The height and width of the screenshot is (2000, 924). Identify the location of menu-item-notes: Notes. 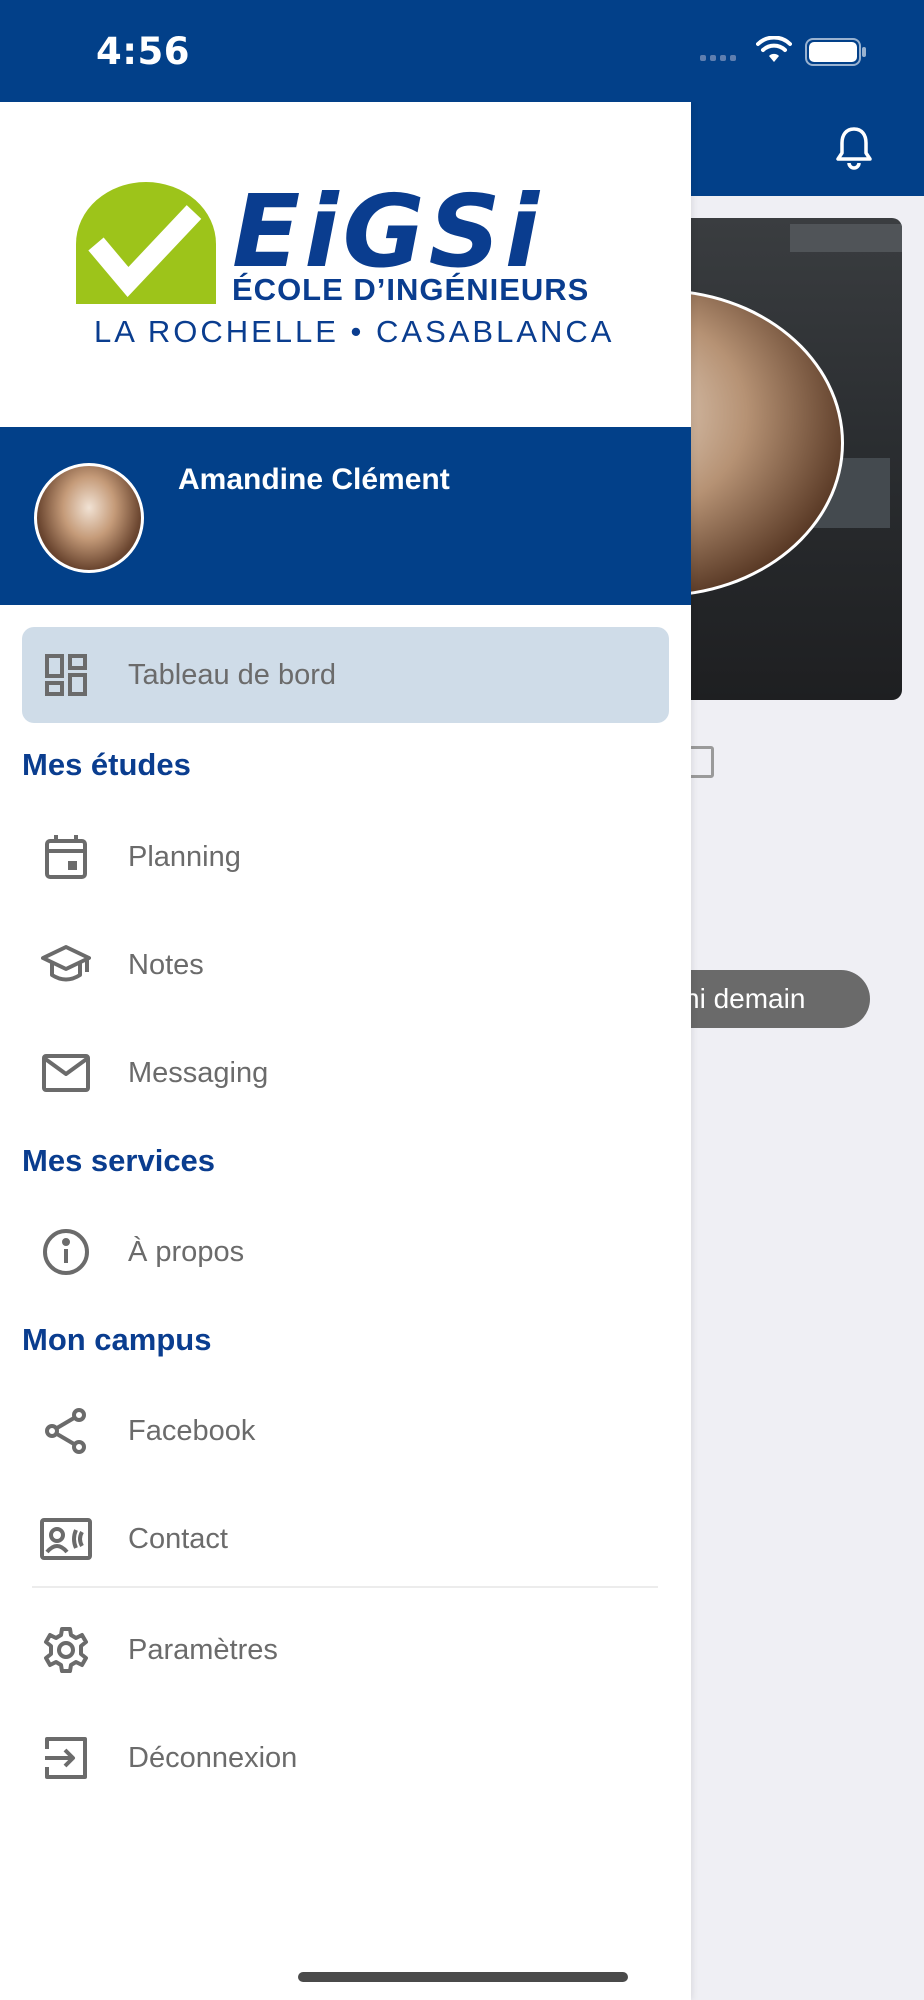
(345, 965).